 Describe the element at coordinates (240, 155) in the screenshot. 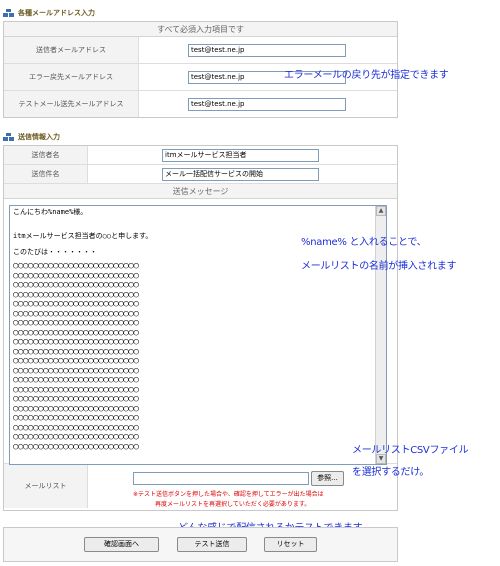

I see `sender-name-input: itmメールサービス担当者` at that location.